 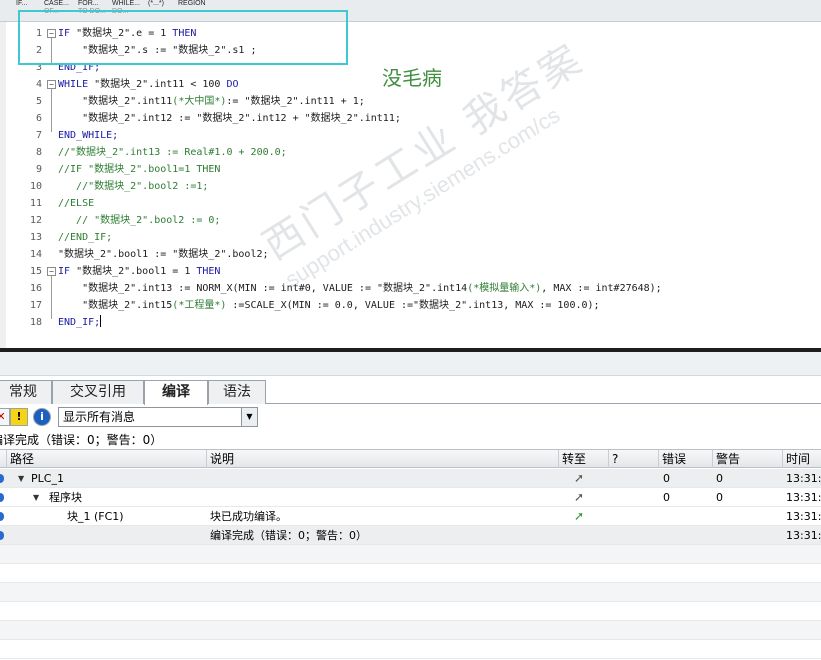 I want to click on table-row: ▼ 程序块 ➚ 0 0 13:31:, so click(x=410, y=497).